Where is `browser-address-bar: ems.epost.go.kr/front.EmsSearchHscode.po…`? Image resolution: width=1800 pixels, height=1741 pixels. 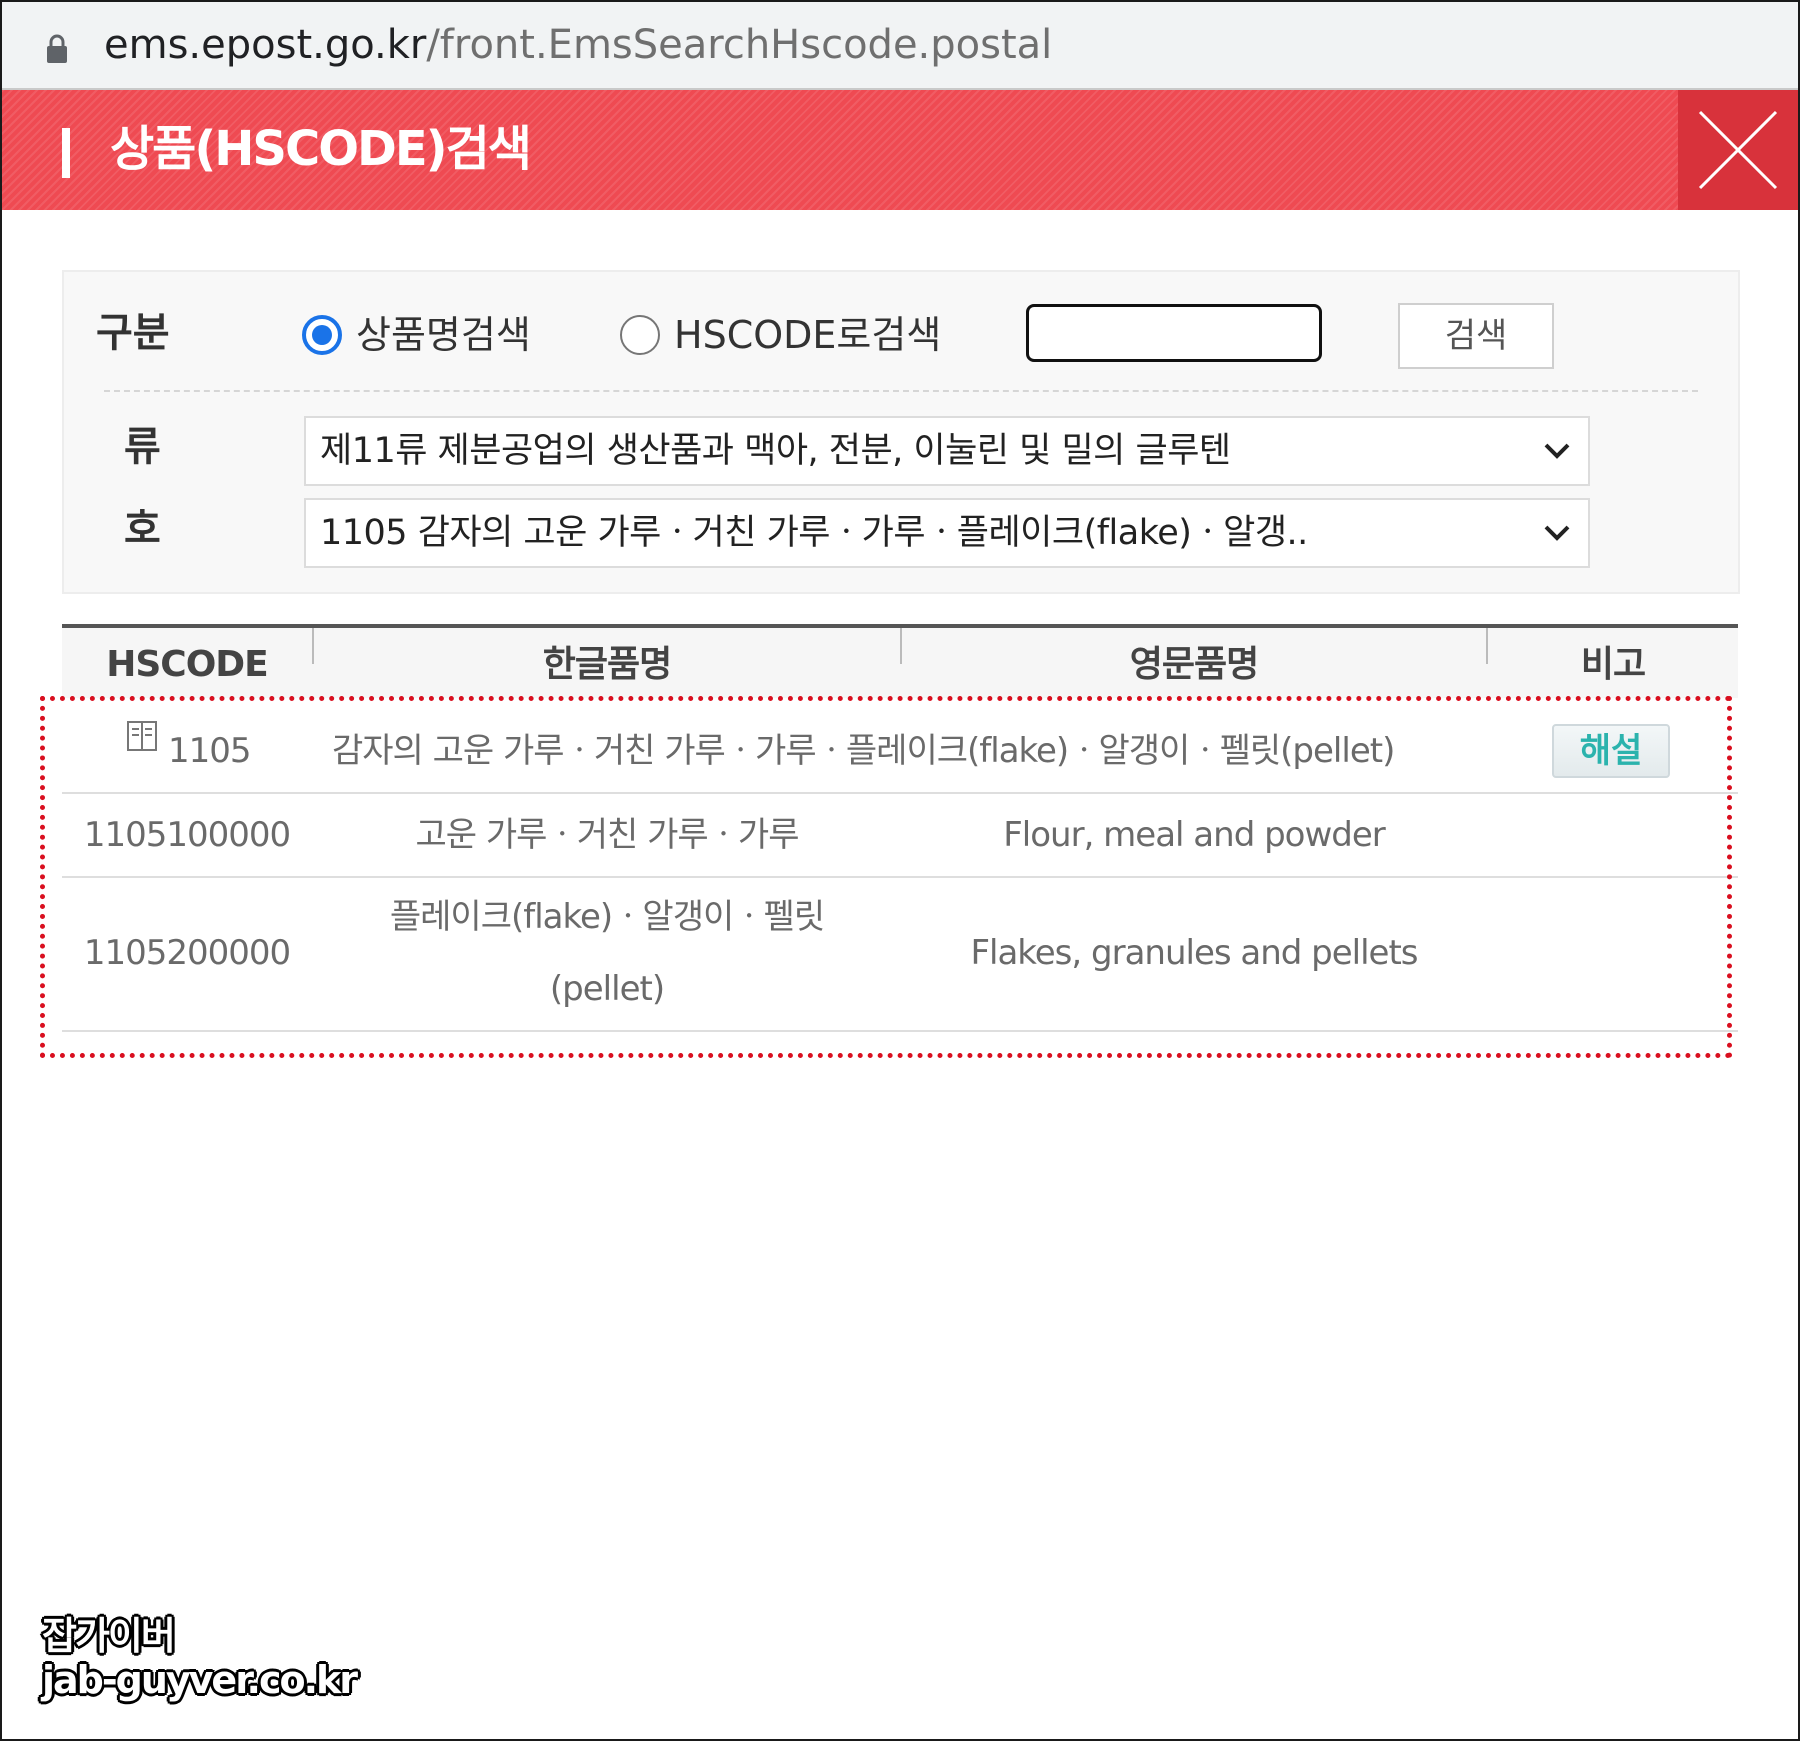
browser-address-bar: ems.epost.go.kr/front.EmsSearchHscode.po… is located at coordinates (900, 46).